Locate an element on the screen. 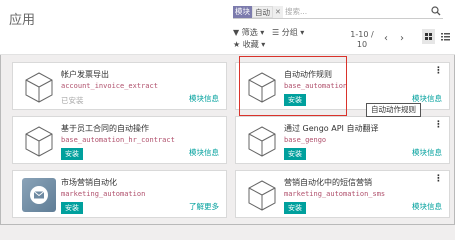 This screenshot has width=455, height=240. star-icon: ★ is located at coordinates (237, 44).